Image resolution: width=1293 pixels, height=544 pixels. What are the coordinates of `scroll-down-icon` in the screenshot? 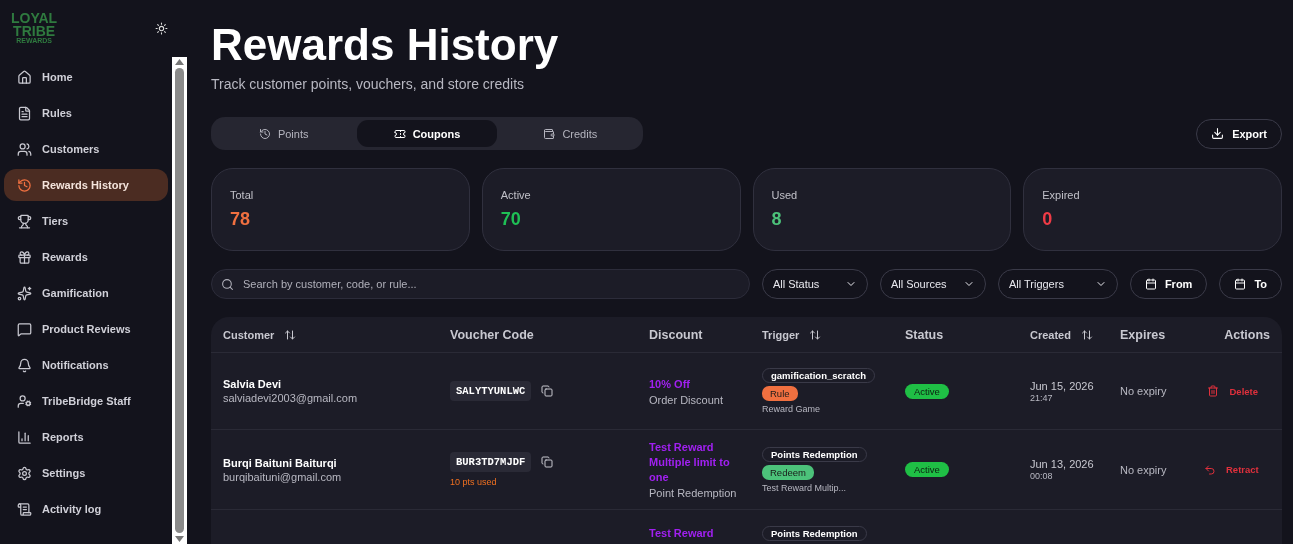 It's located at (179, 539).